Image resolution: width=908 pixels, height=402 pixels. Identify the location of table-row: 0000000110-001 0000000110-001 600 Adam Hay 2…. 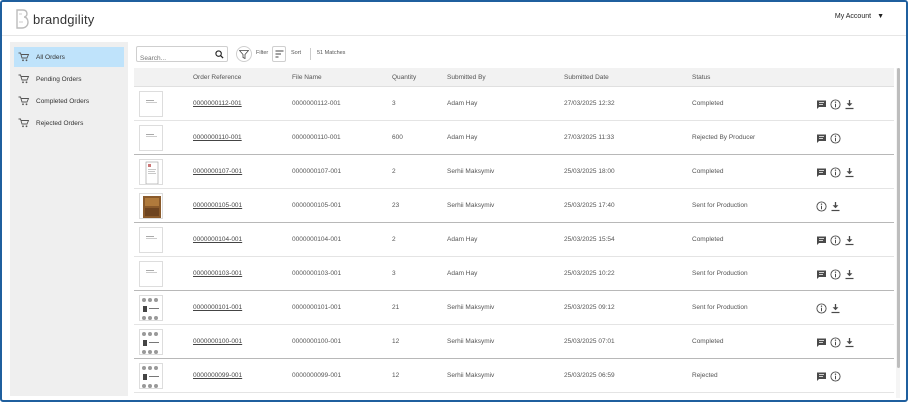
(514, 138).